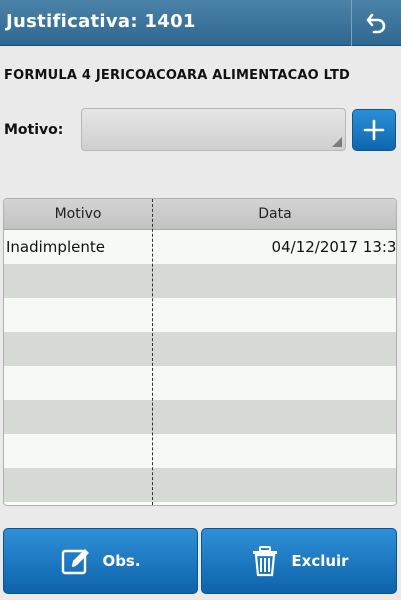 This screenshot has width=401, height=600. What do you see at coordinates (274, 214) in the screenshot?
I see `column-header-data: Data` at bounding box center [274, 214].